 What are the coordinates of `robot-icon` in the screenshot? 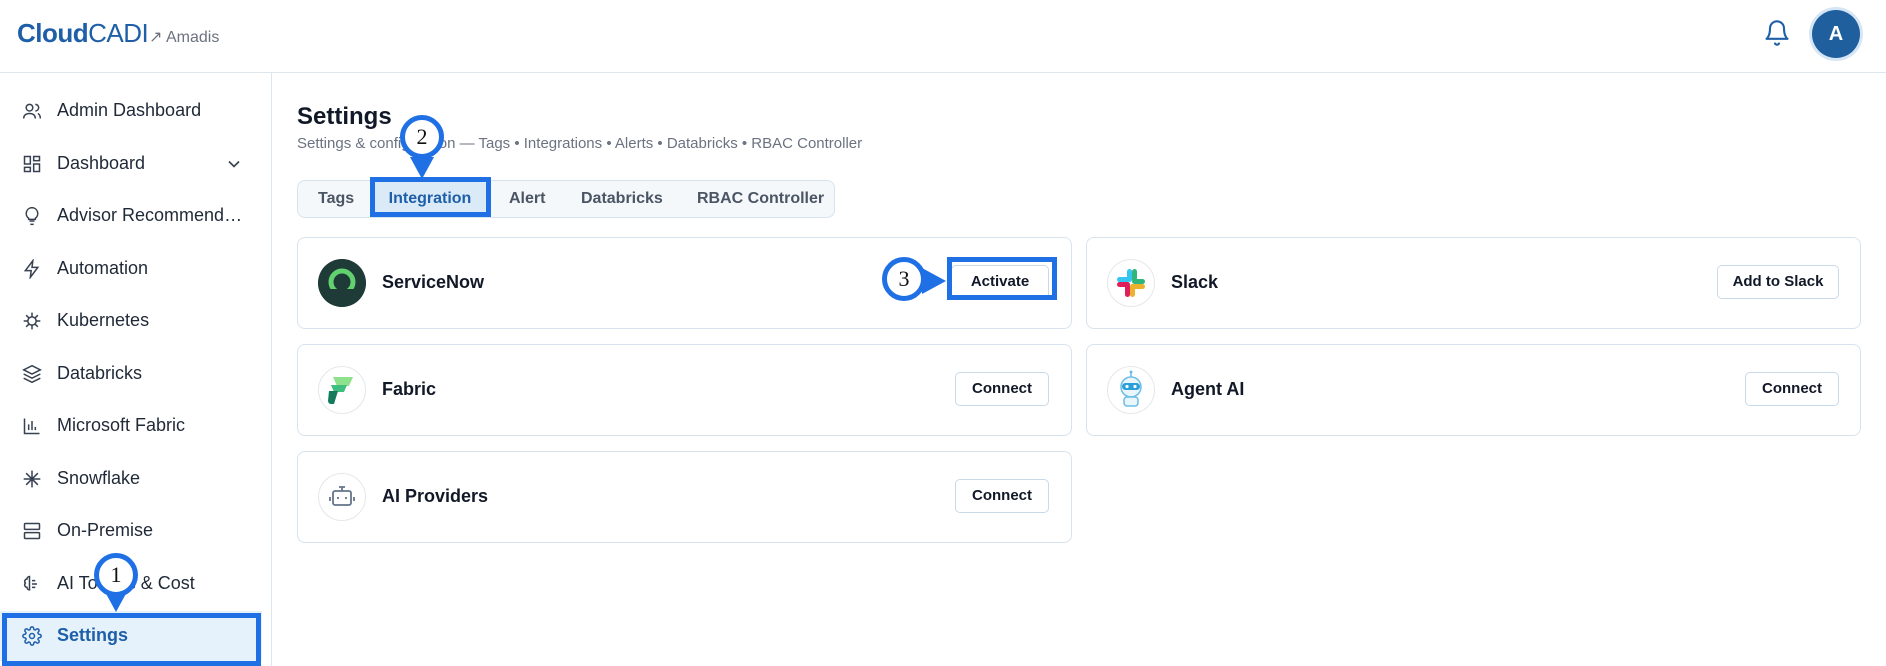 It's located at (342, 497).